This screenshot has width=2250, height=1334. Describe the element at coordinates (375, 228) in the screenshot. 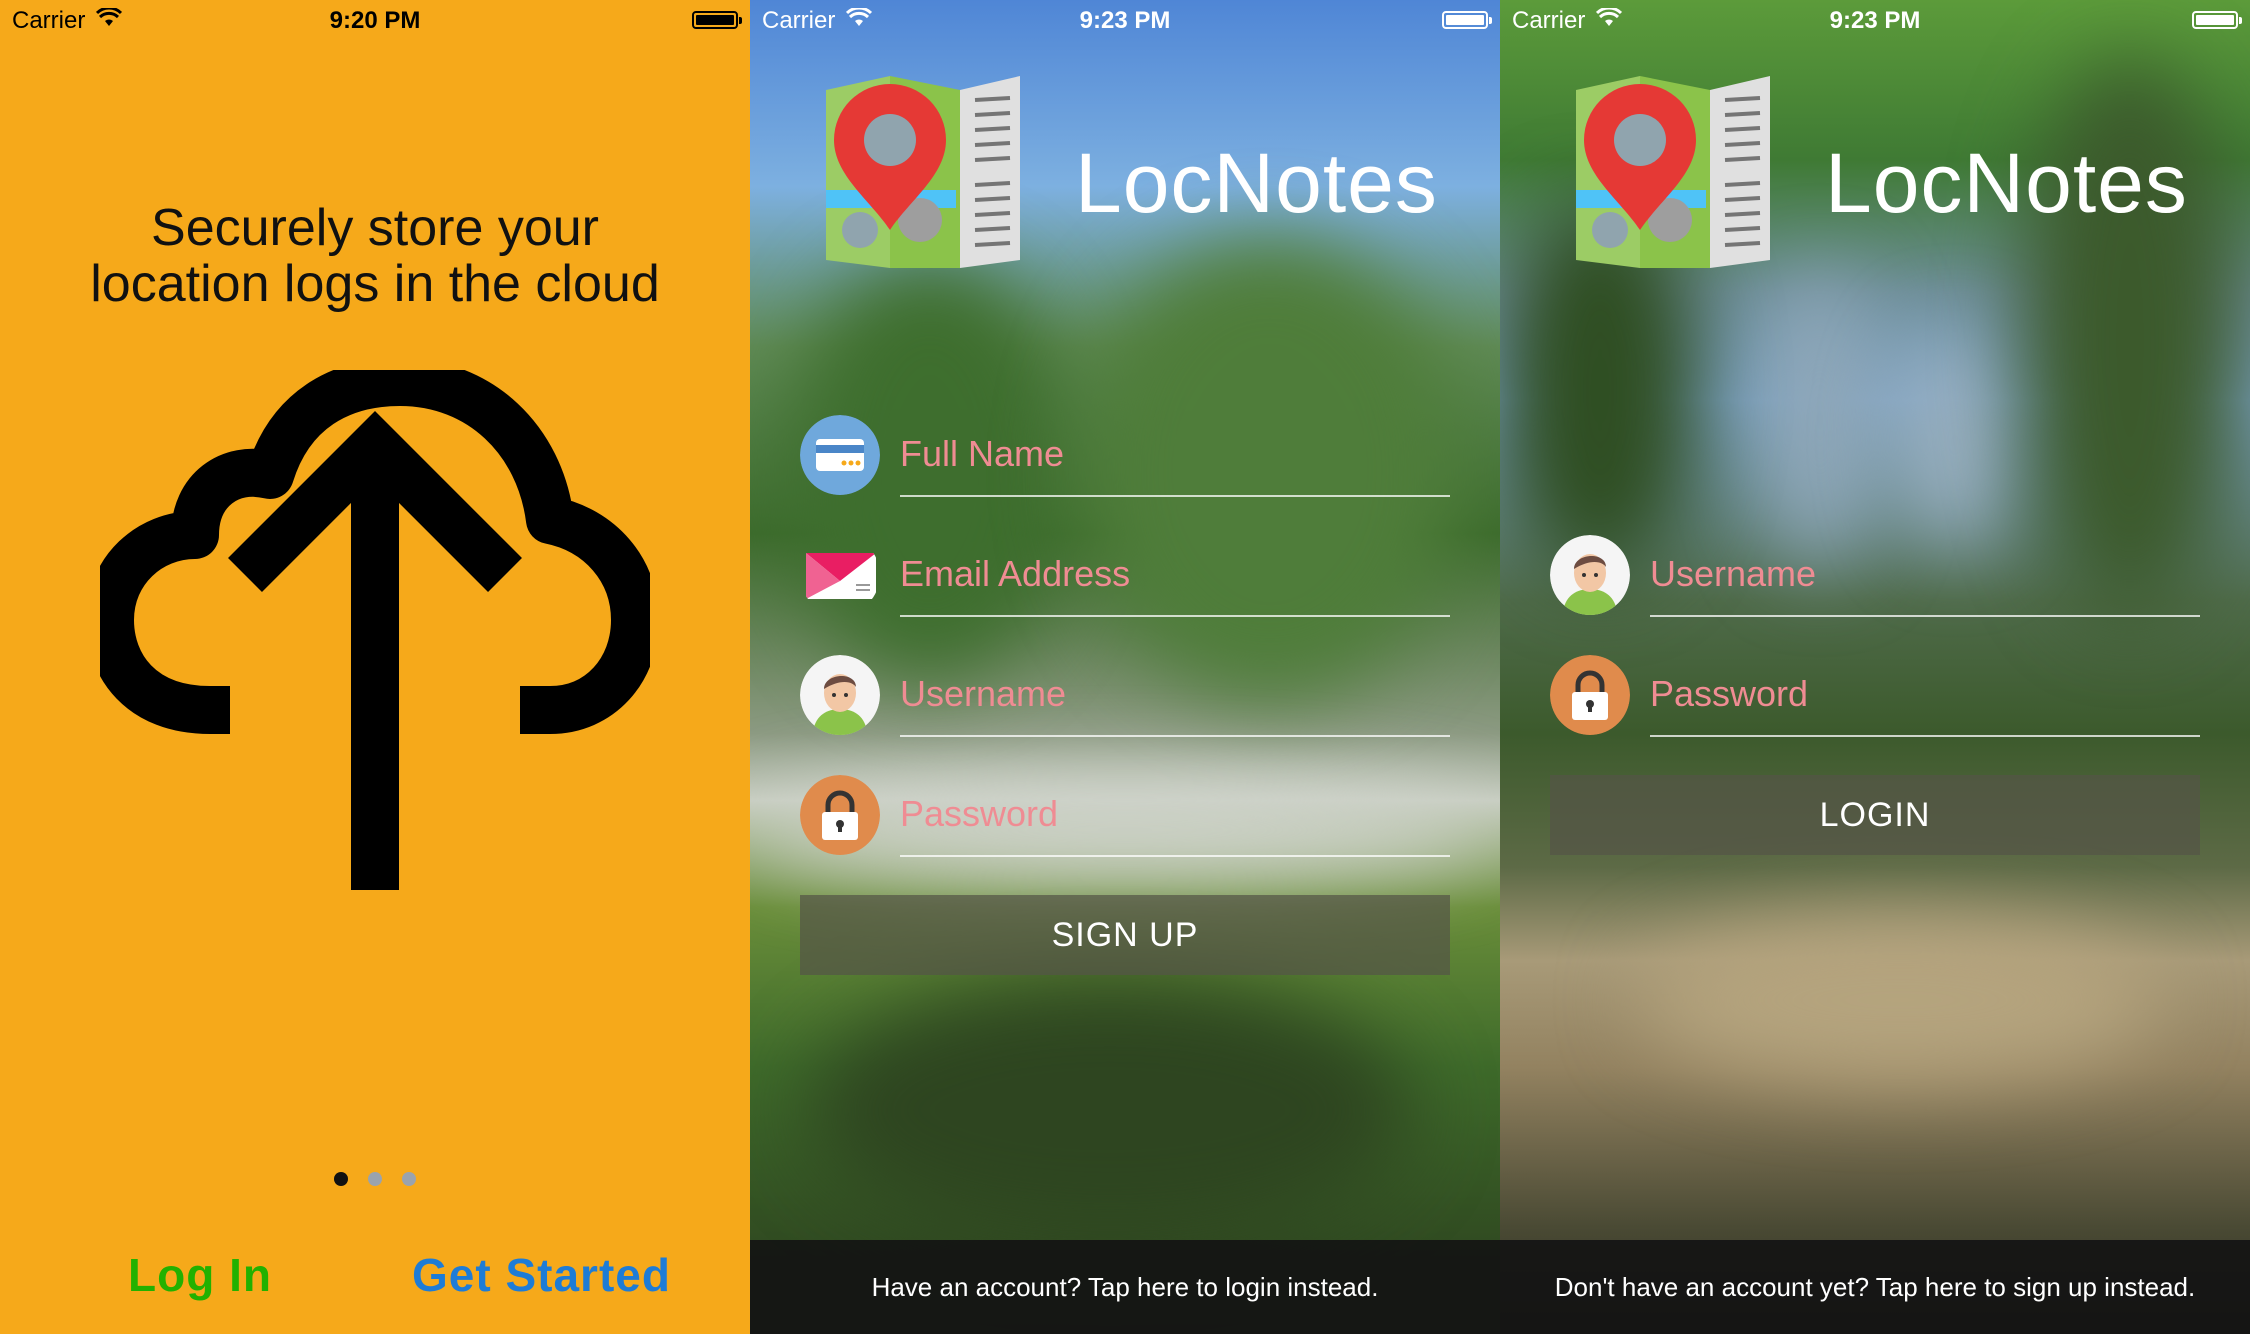

I see `headline-line-1: Securely store your` at that location.